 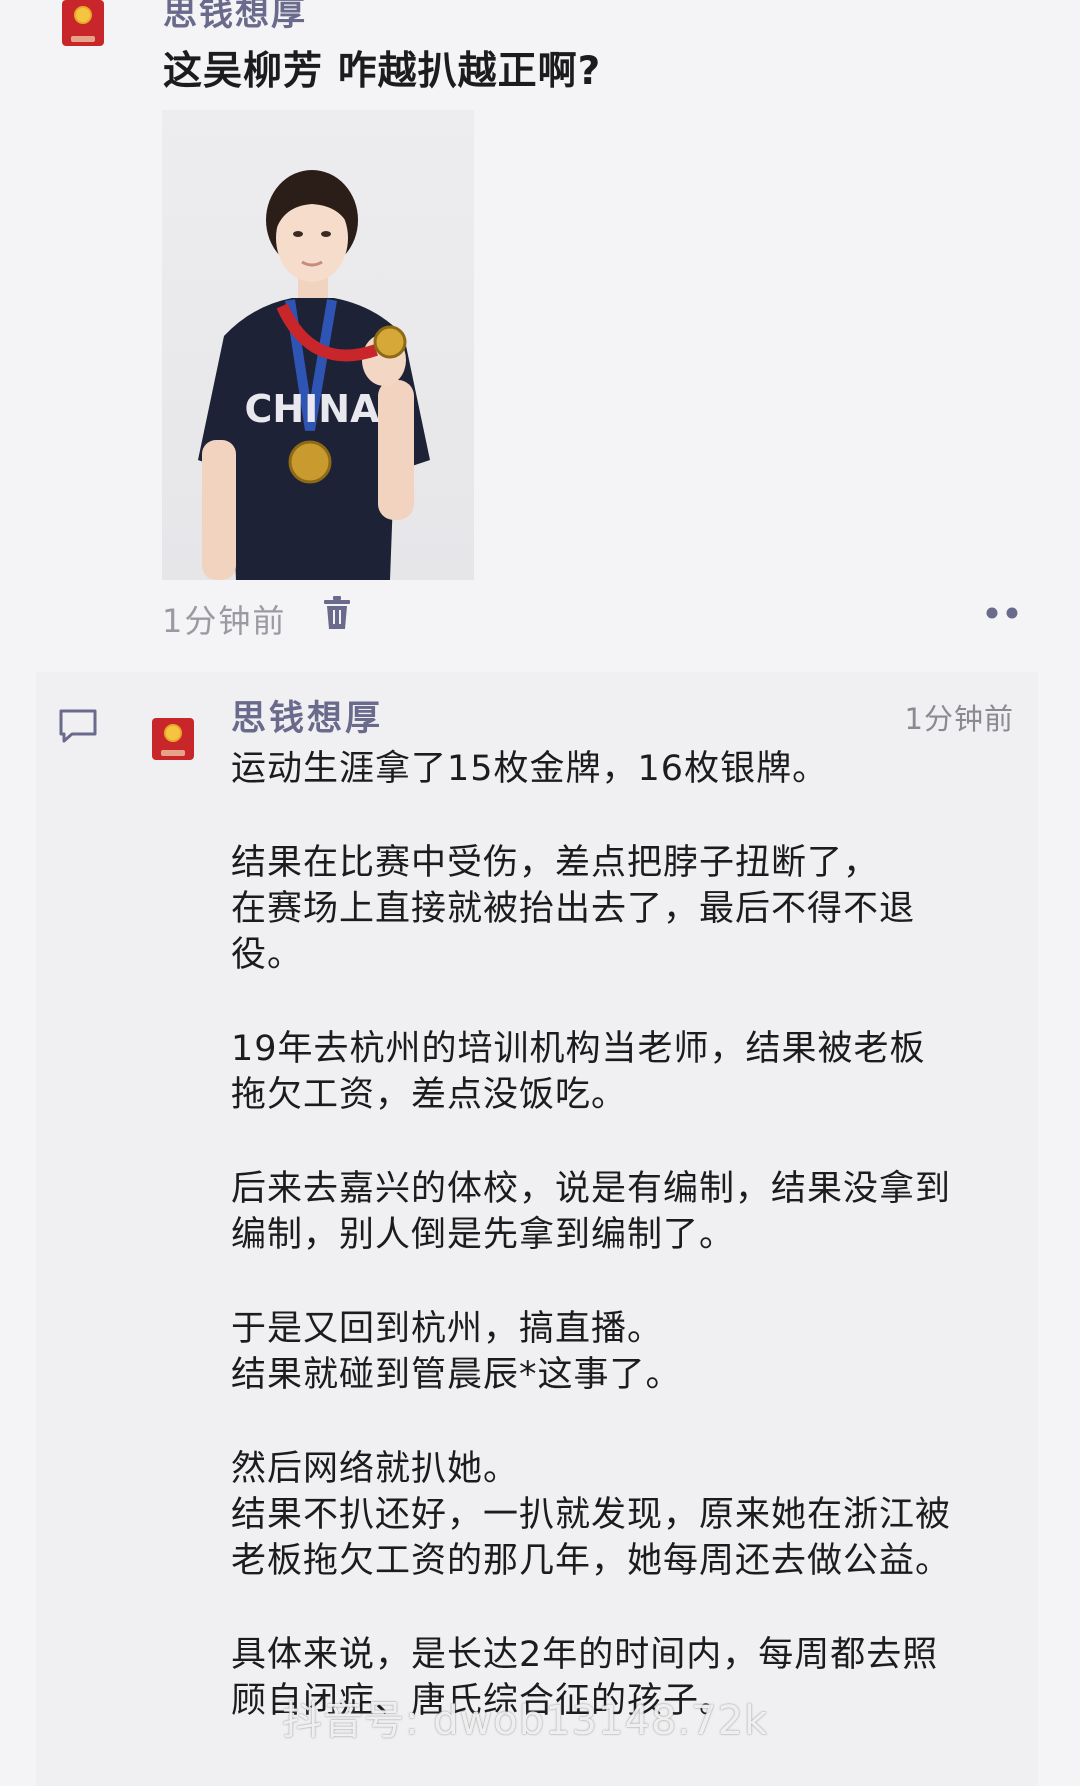 I want to click on post-author-avatar, so click(x=83, y=23).